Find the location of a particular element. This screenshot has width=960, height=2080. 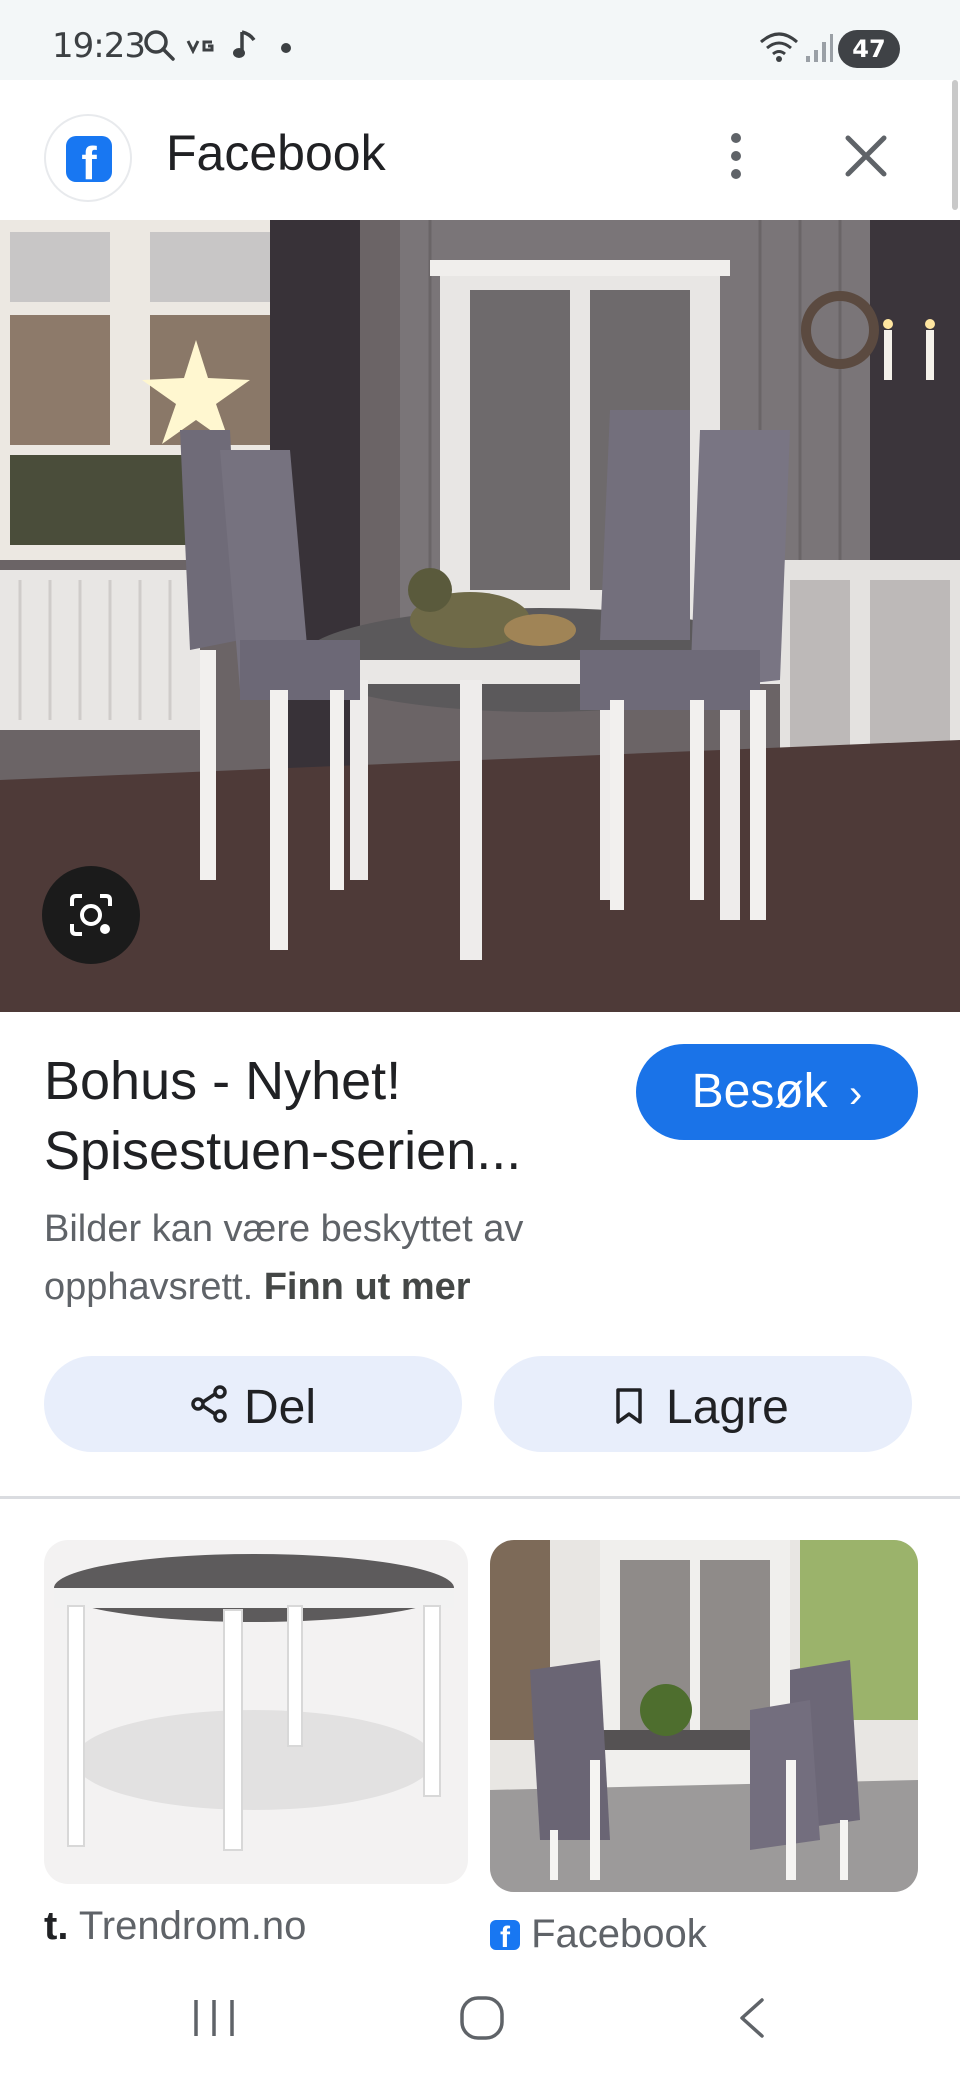

google-lens-button is located at coordinates (91, 915).